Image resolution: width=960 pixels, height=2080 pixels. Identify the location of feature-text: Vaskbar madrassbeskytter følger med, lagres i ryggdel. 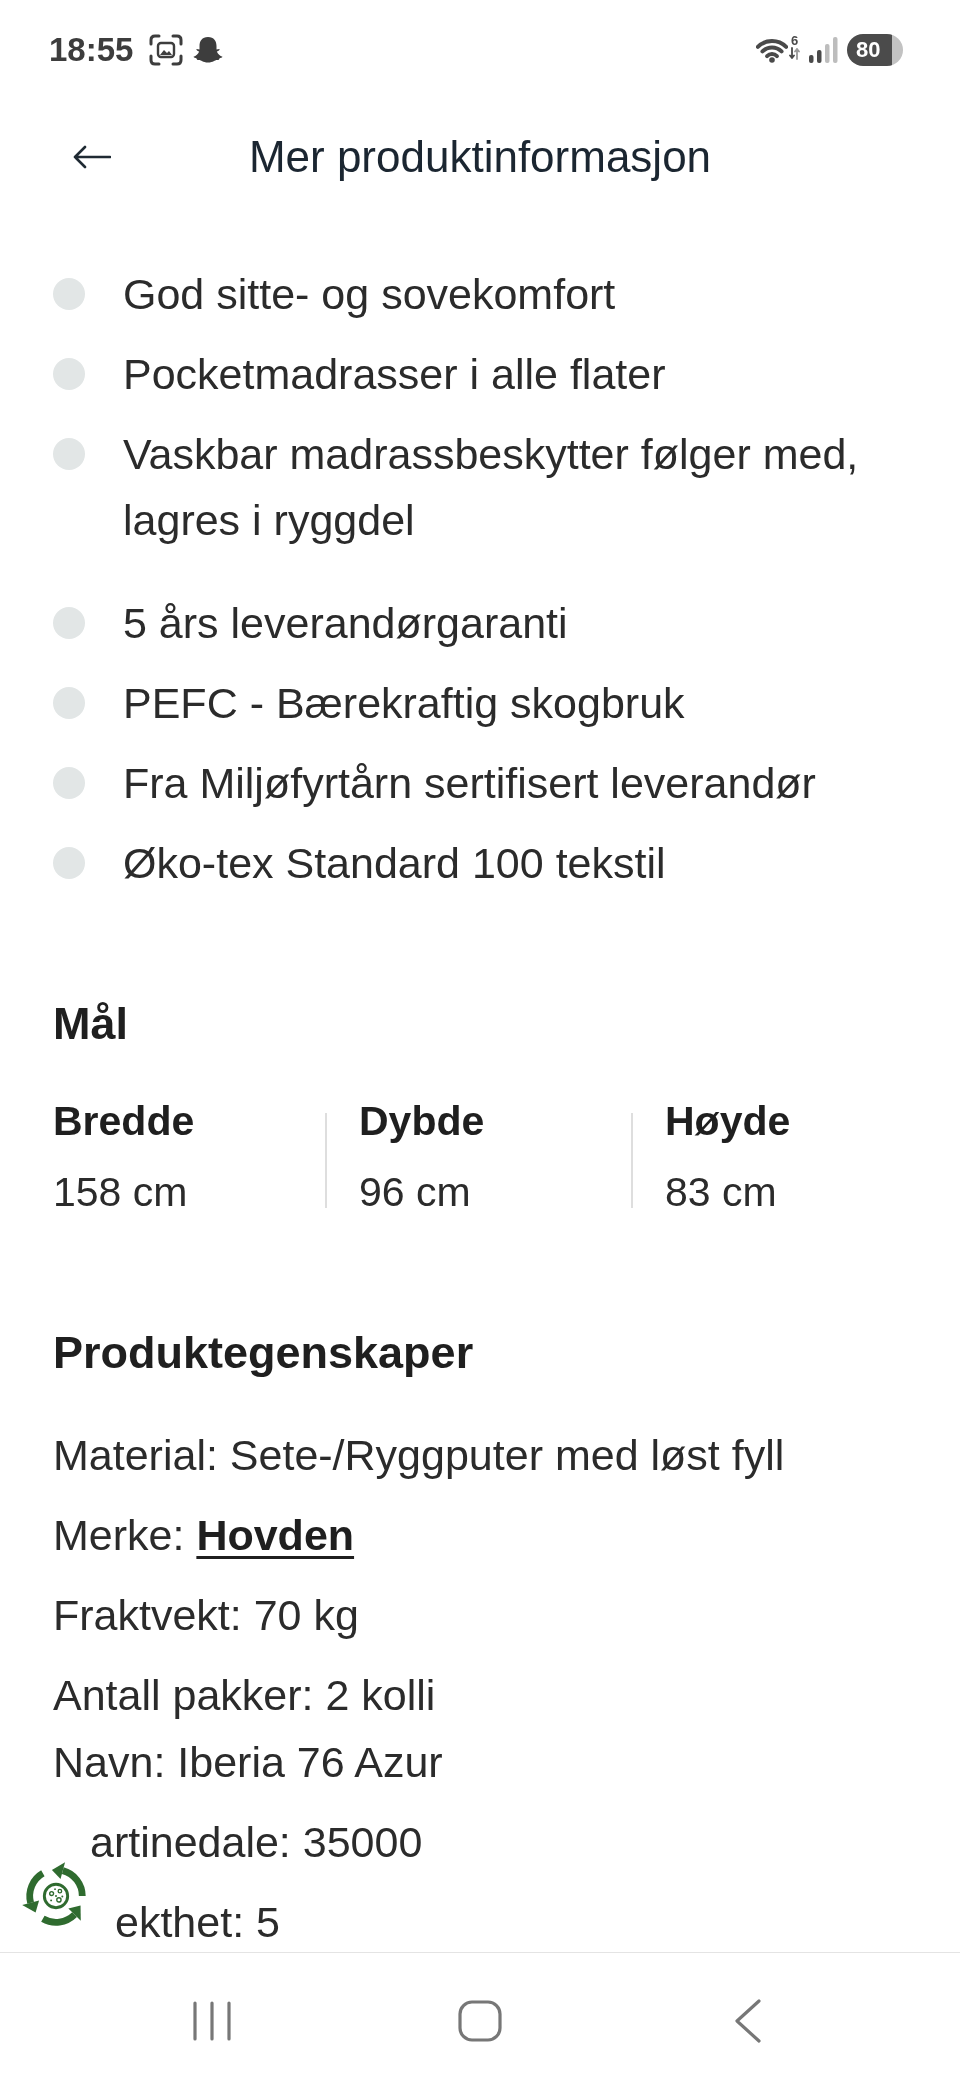
(491, 487).